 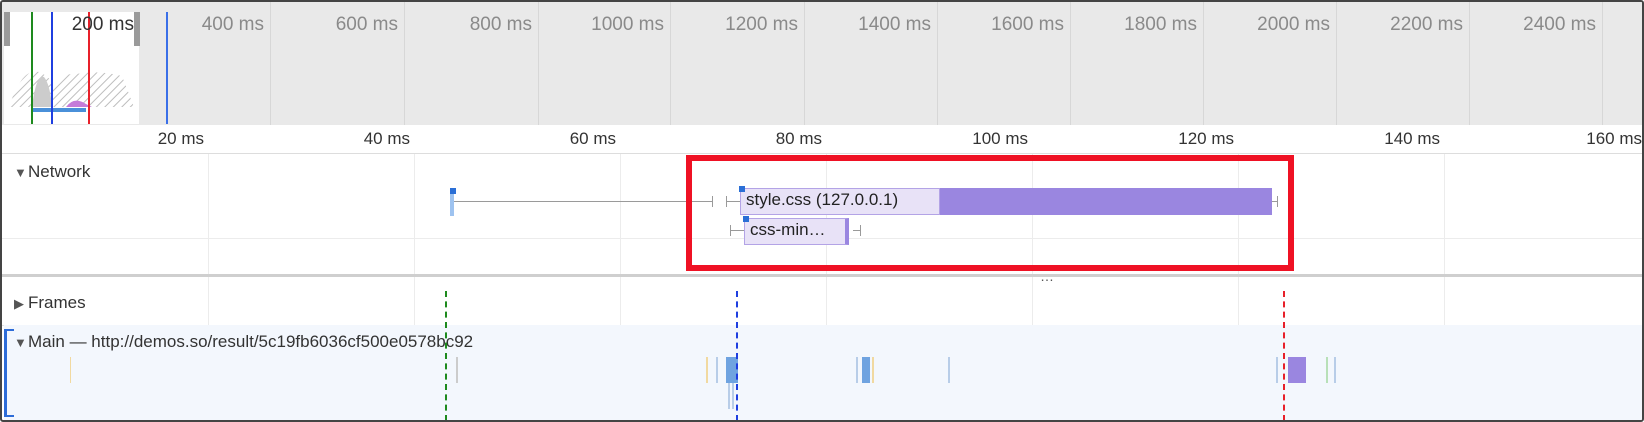 What do you see at coordinates (822, 306) in the screenshot?
I see `frames-track: ▶ Frames` at bounding box center [822, 306].